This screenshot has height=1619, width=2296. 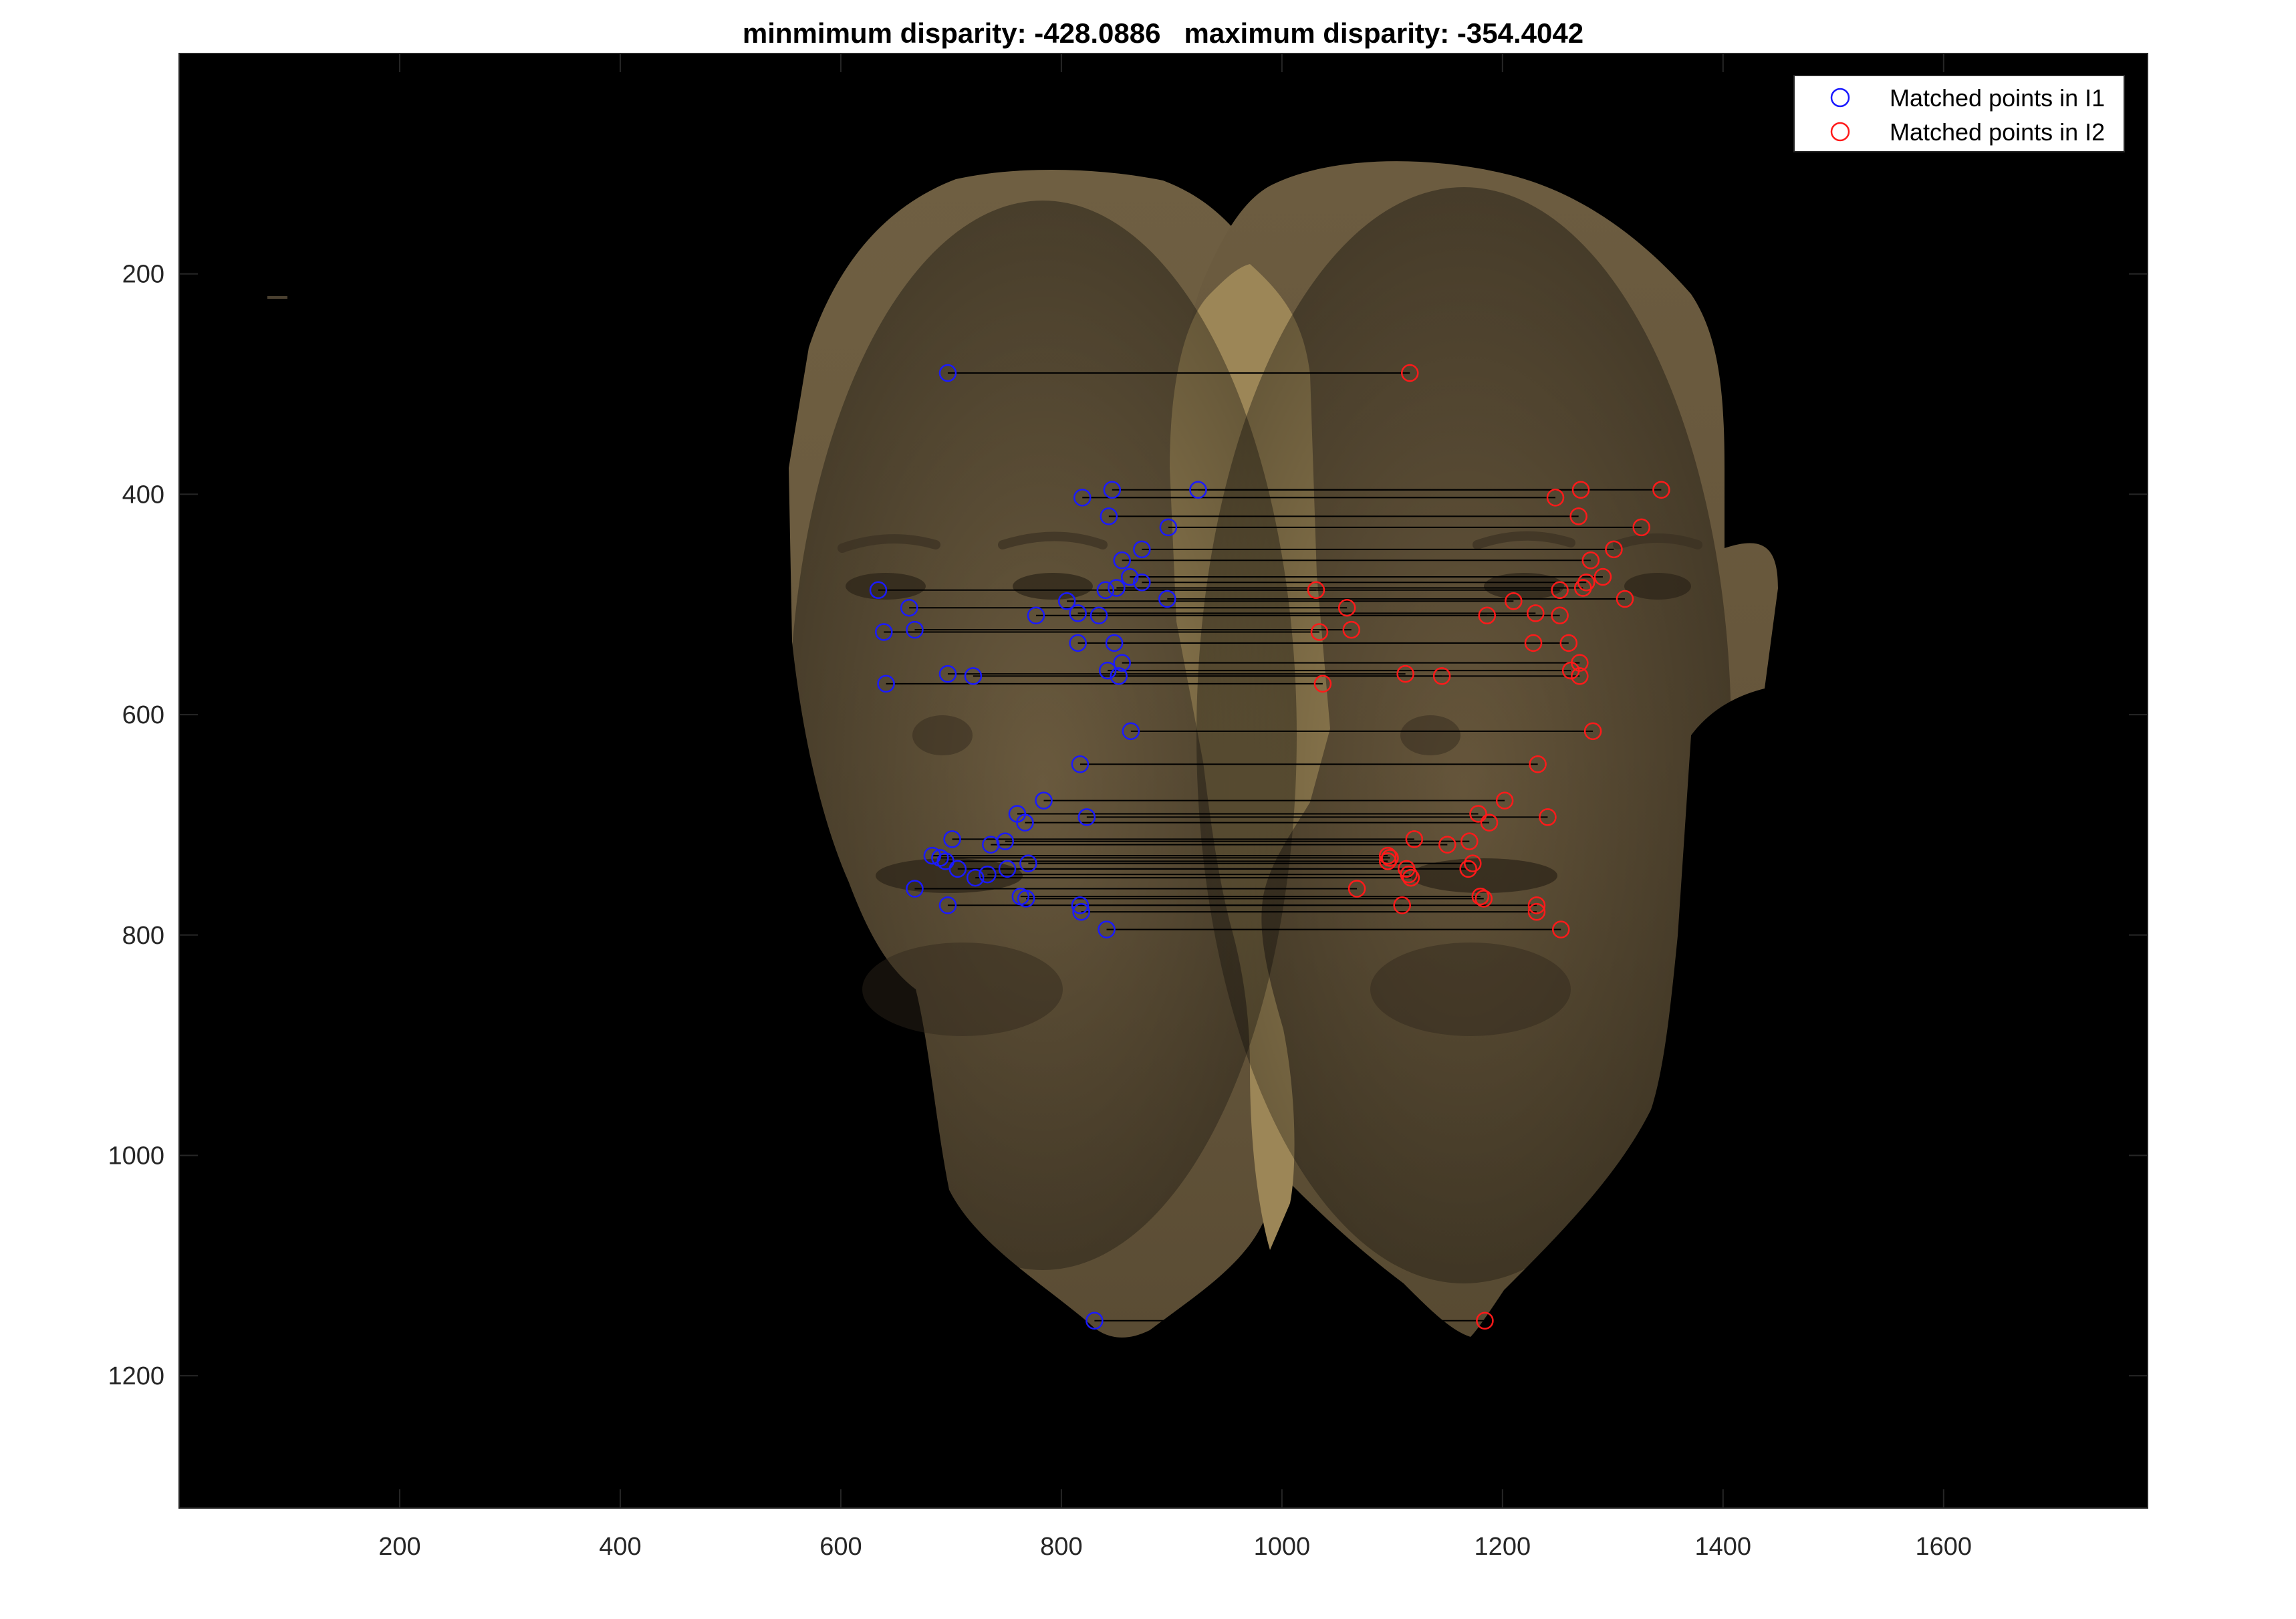 What do you see at coordinates (1282, 1547) in the screenshot?
I see `x-tick-label: 1000` at bounding box center [1282, 1547].